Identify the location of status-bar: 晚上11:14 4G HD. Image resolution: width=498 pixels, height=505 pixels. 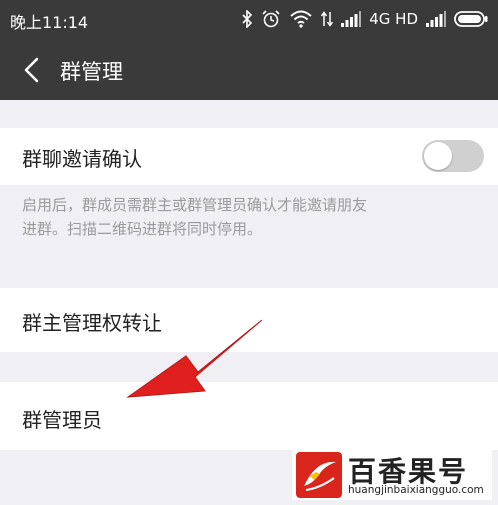
(249, 20).